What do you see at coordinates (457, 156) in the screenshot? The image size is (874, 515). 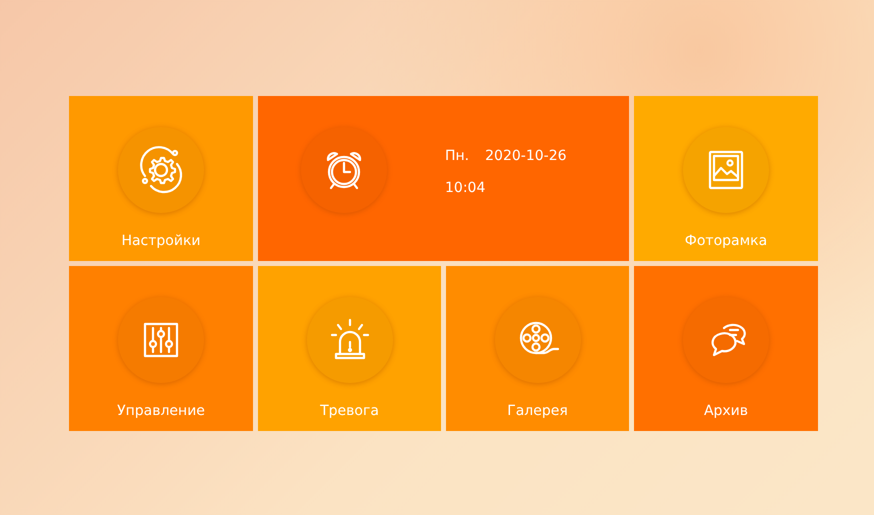 I see `weekday: Пн.` at bounding box center [457, 156].